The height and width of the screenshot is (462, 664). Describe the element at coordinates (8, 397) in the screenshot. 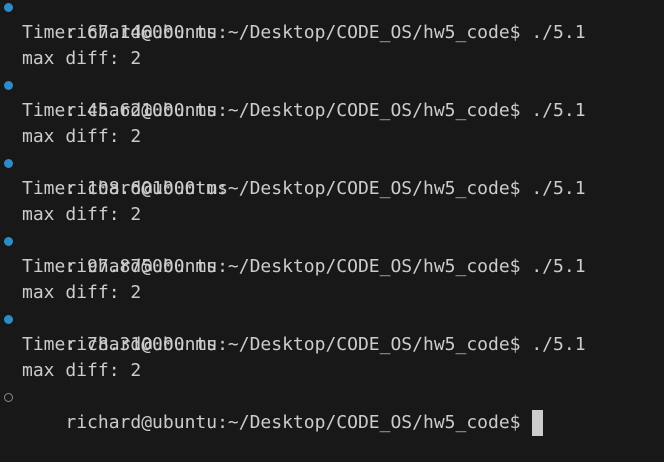

I see `command-pending-icon` at that location.